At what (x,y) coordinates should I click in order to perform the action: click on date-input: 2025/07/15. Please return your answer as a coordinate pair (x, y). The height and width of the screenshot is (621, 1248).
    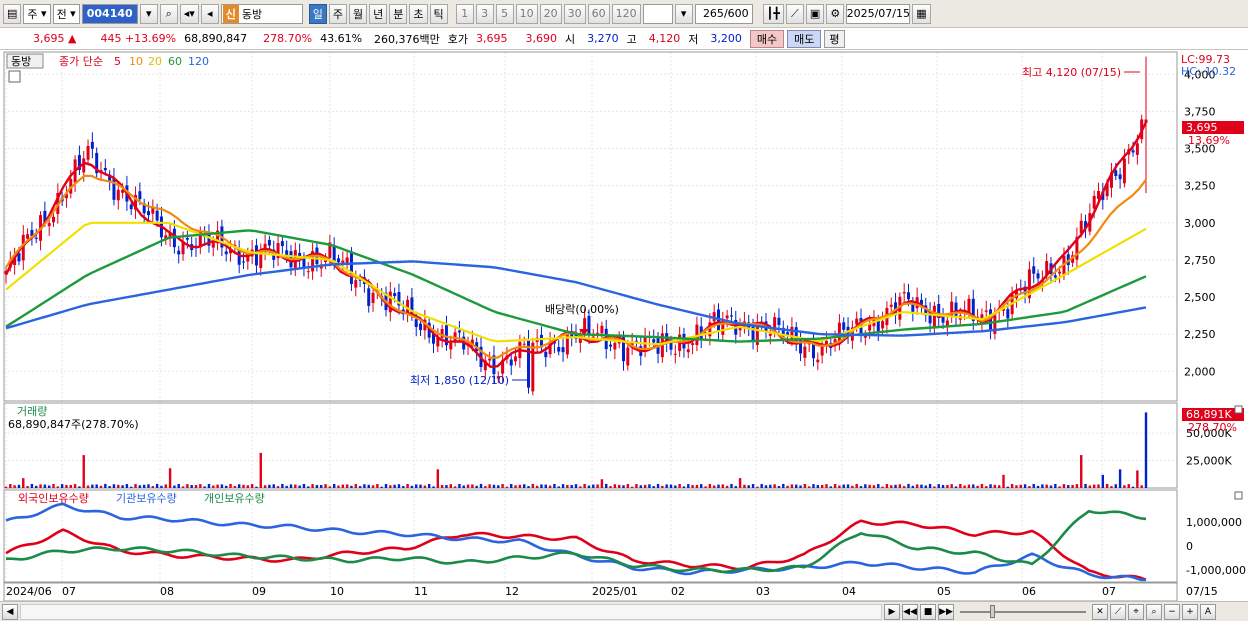
    Looking at the image, I should click on (878, 13).